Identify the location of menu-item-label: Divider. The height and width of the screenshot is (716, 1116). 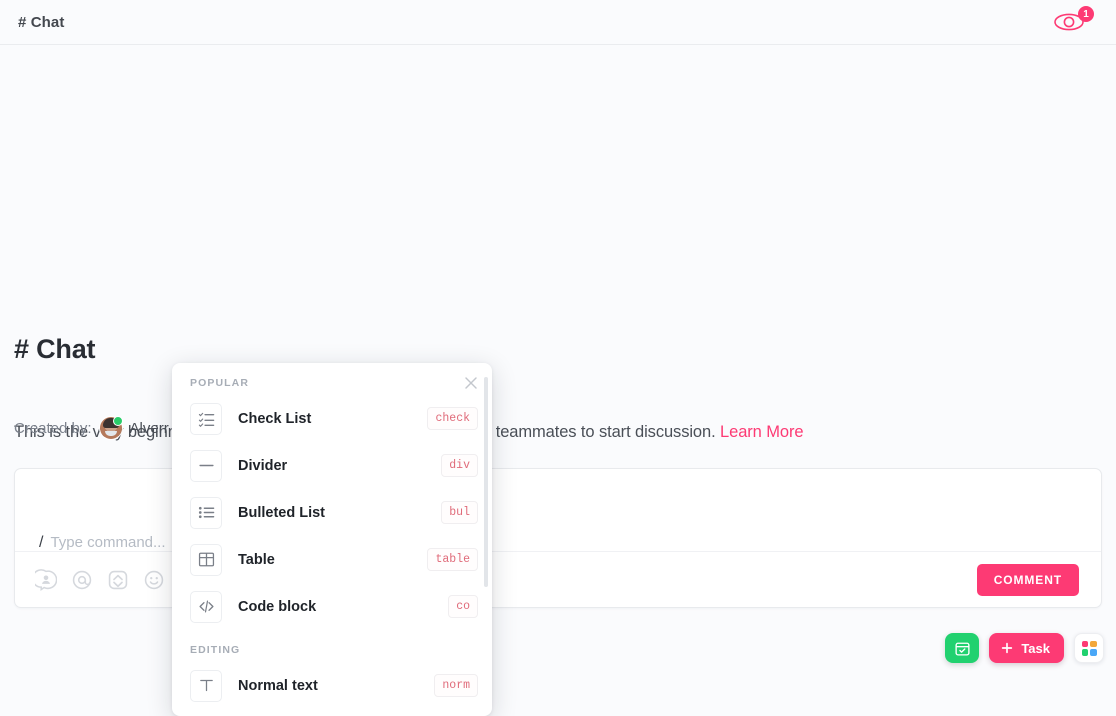
(263, 465).